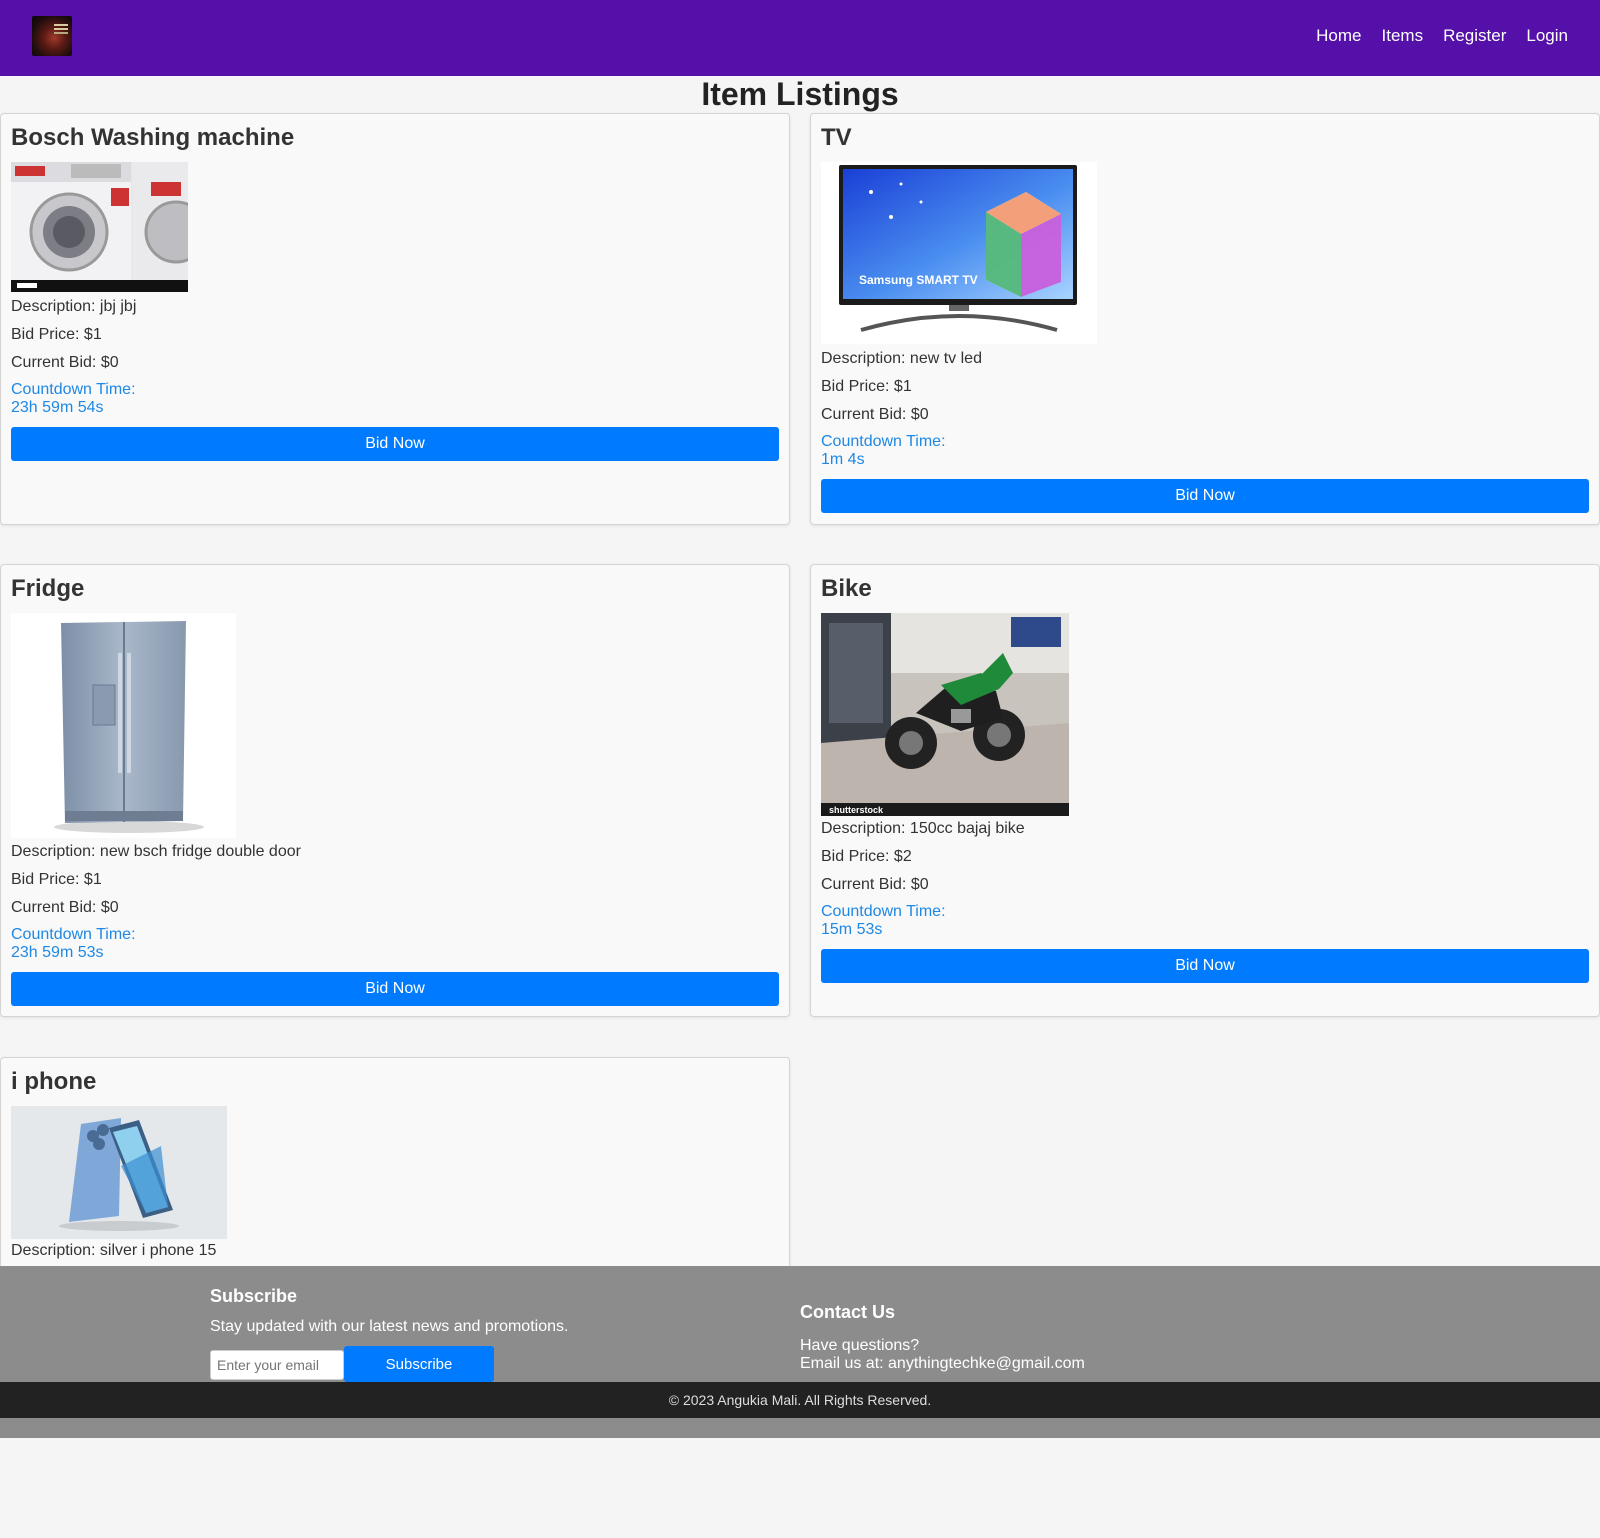 This screenshot has height=1538, width=1600. I want to click on item-description: Description: new tv led, so click(901, 358).